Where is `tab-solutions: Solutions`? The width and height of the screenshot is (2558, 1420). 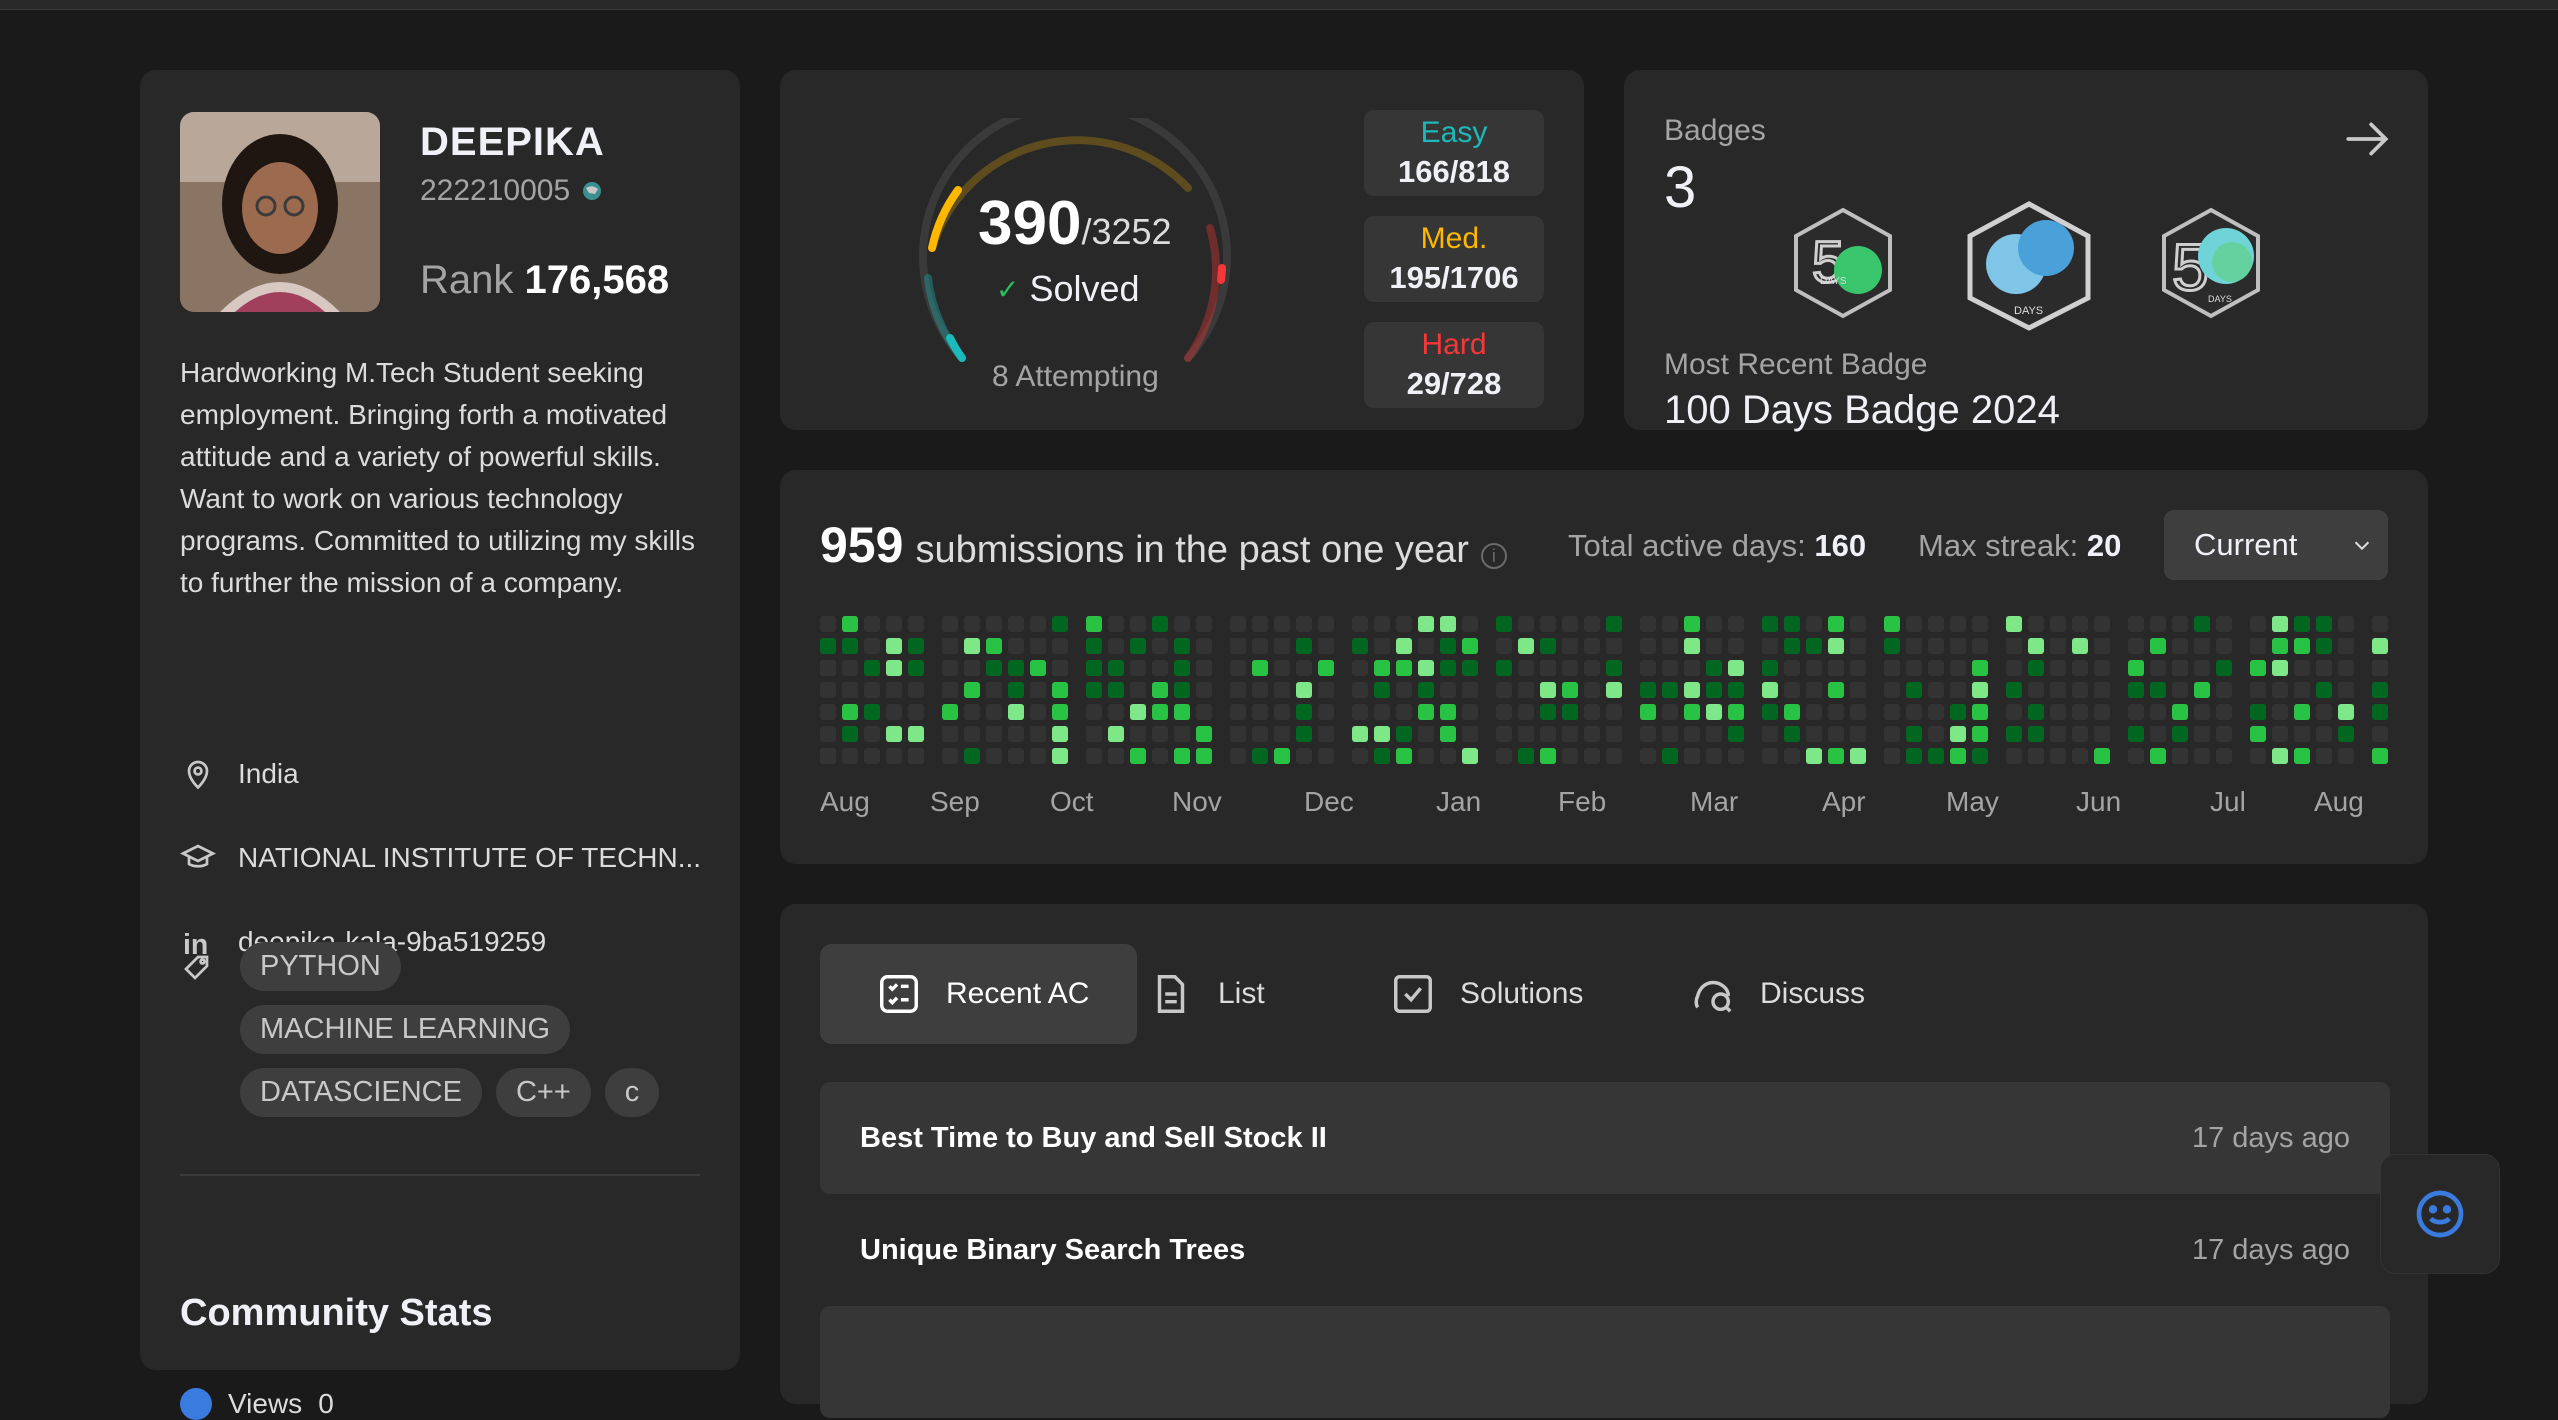 tab-solutions: Solutions is located at coordinates (1490, 994).